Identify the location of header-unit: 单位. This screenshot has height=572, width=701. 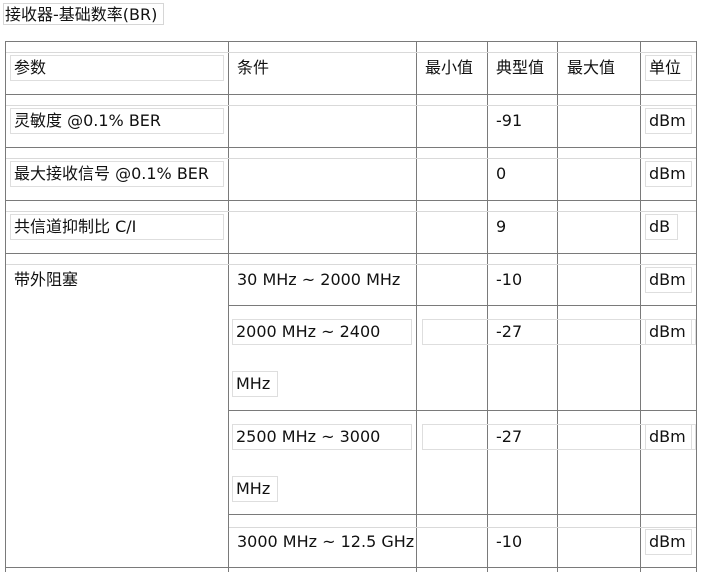
(668, 68).